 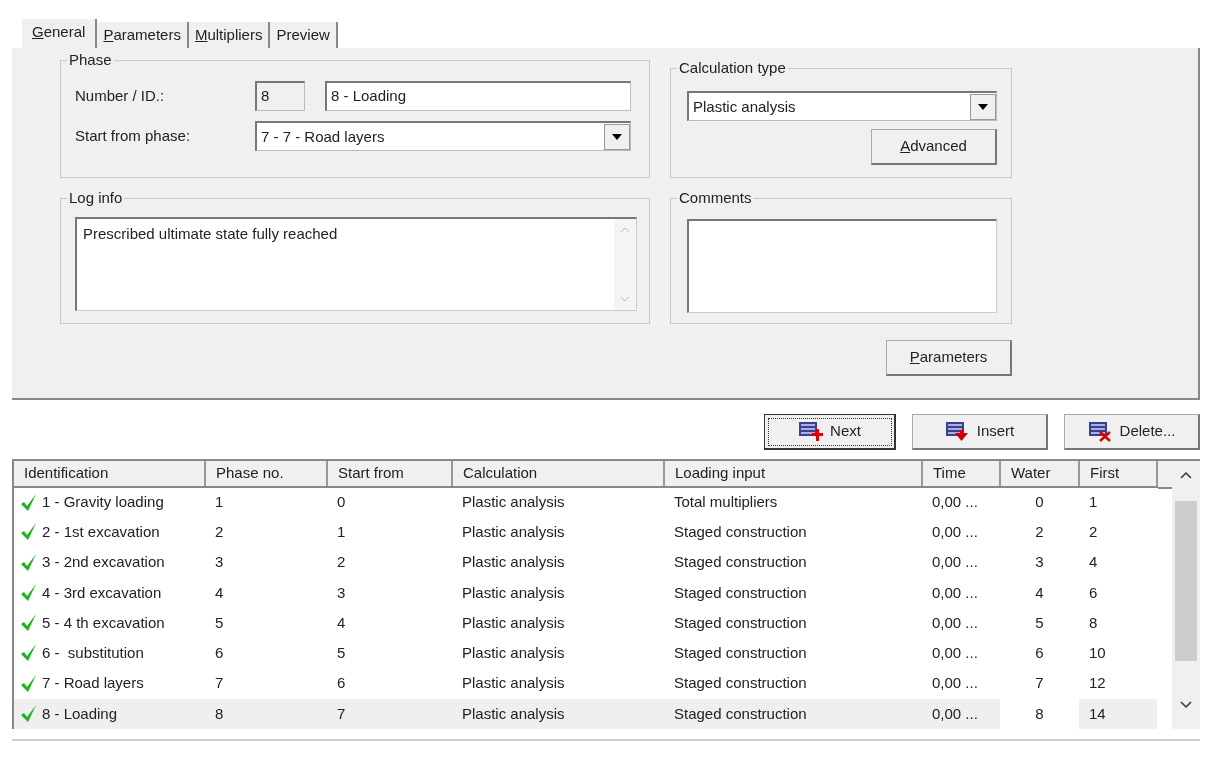 What do you see at coordinates (96, 198) in the screenshot?
I see `group-label: Log info` at bounding box center [96, 198].